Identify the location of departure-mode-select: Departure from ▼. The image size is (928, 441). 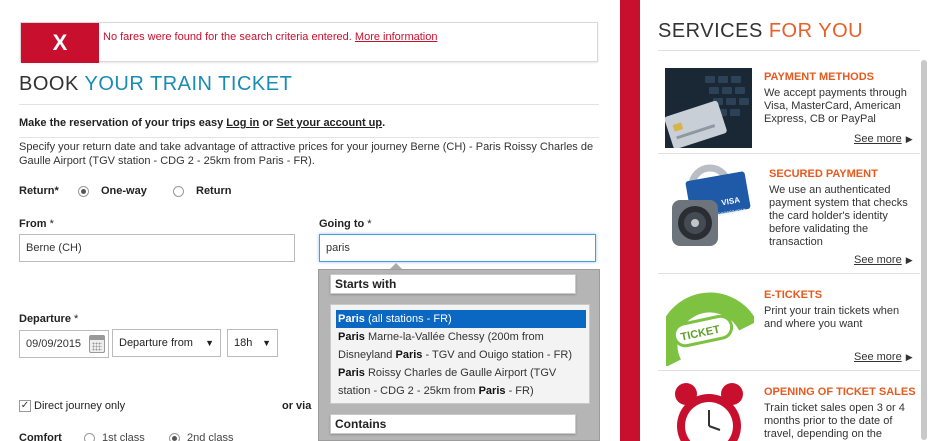
(166, 343).